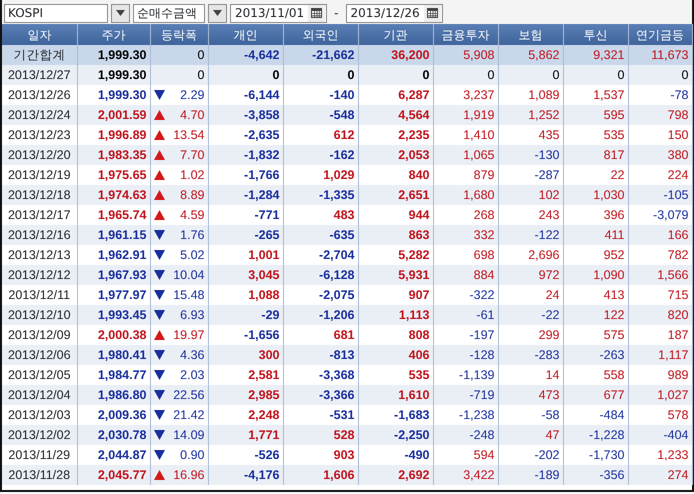  Describe the element at coordinates (660, 315) in the screenshot. I see `value-cell: 820` at that location.